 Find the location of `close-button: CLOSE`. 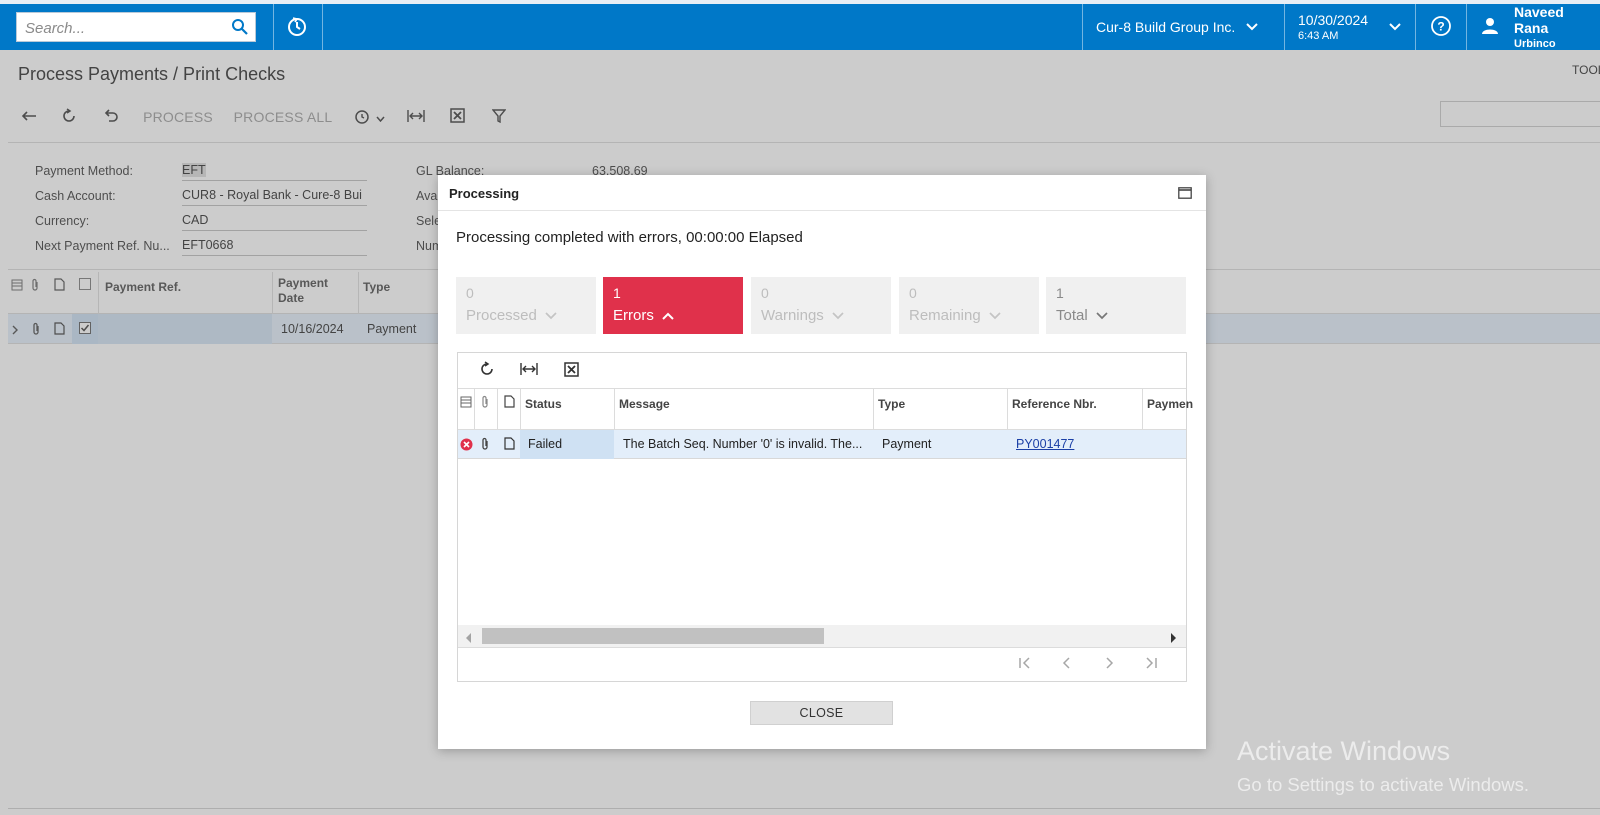

close-button: CLOSE is located at coordinates (821, 713).